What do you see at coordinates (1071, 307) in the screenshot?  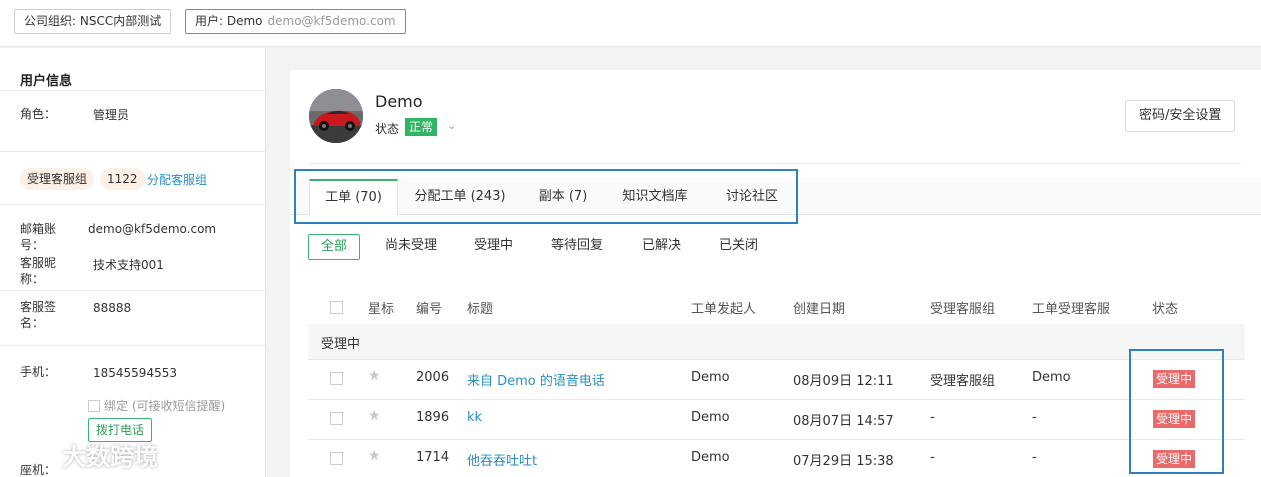 I see `header-assignee: 工单受理客服` at bounding box center [1071, 307].